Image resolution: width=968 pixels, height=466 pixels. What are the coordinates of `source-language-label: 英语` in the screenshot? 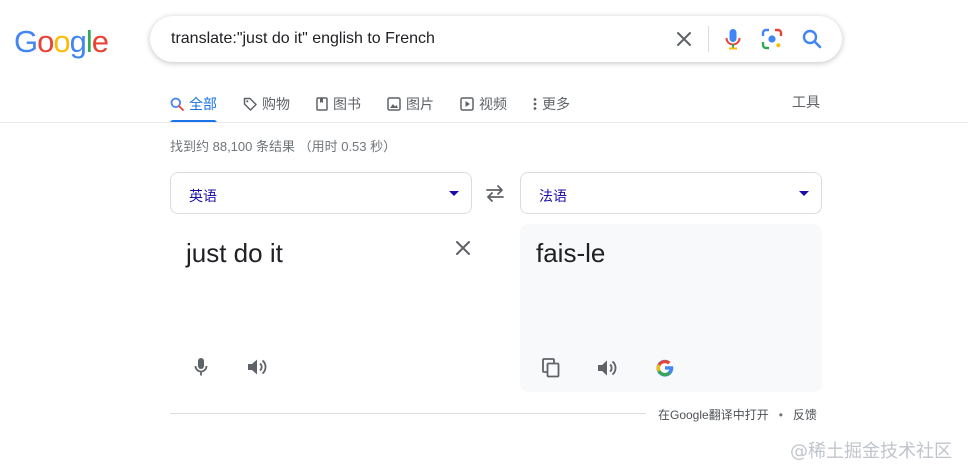 It's located at (203, 196).